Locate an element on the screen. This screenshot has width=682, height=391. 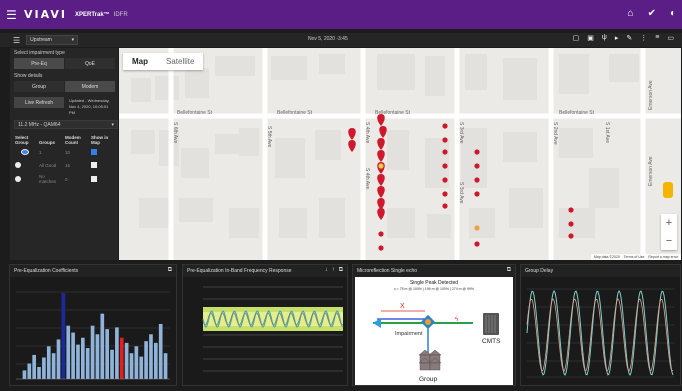
contrast-icon: ◐ is located at coordinates (673, 14).